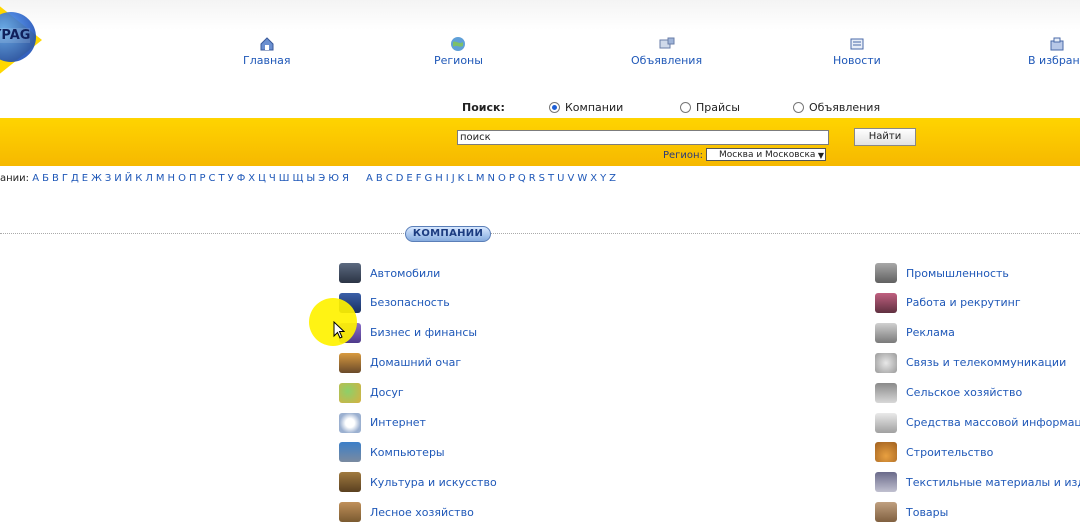 Image resolution: width=1080 pixels, height=522 pixels. What do you see at coordinates (45, 178) in the screenshot?
I see `alphabet-letter: Б` at bounding box center [45, 178].